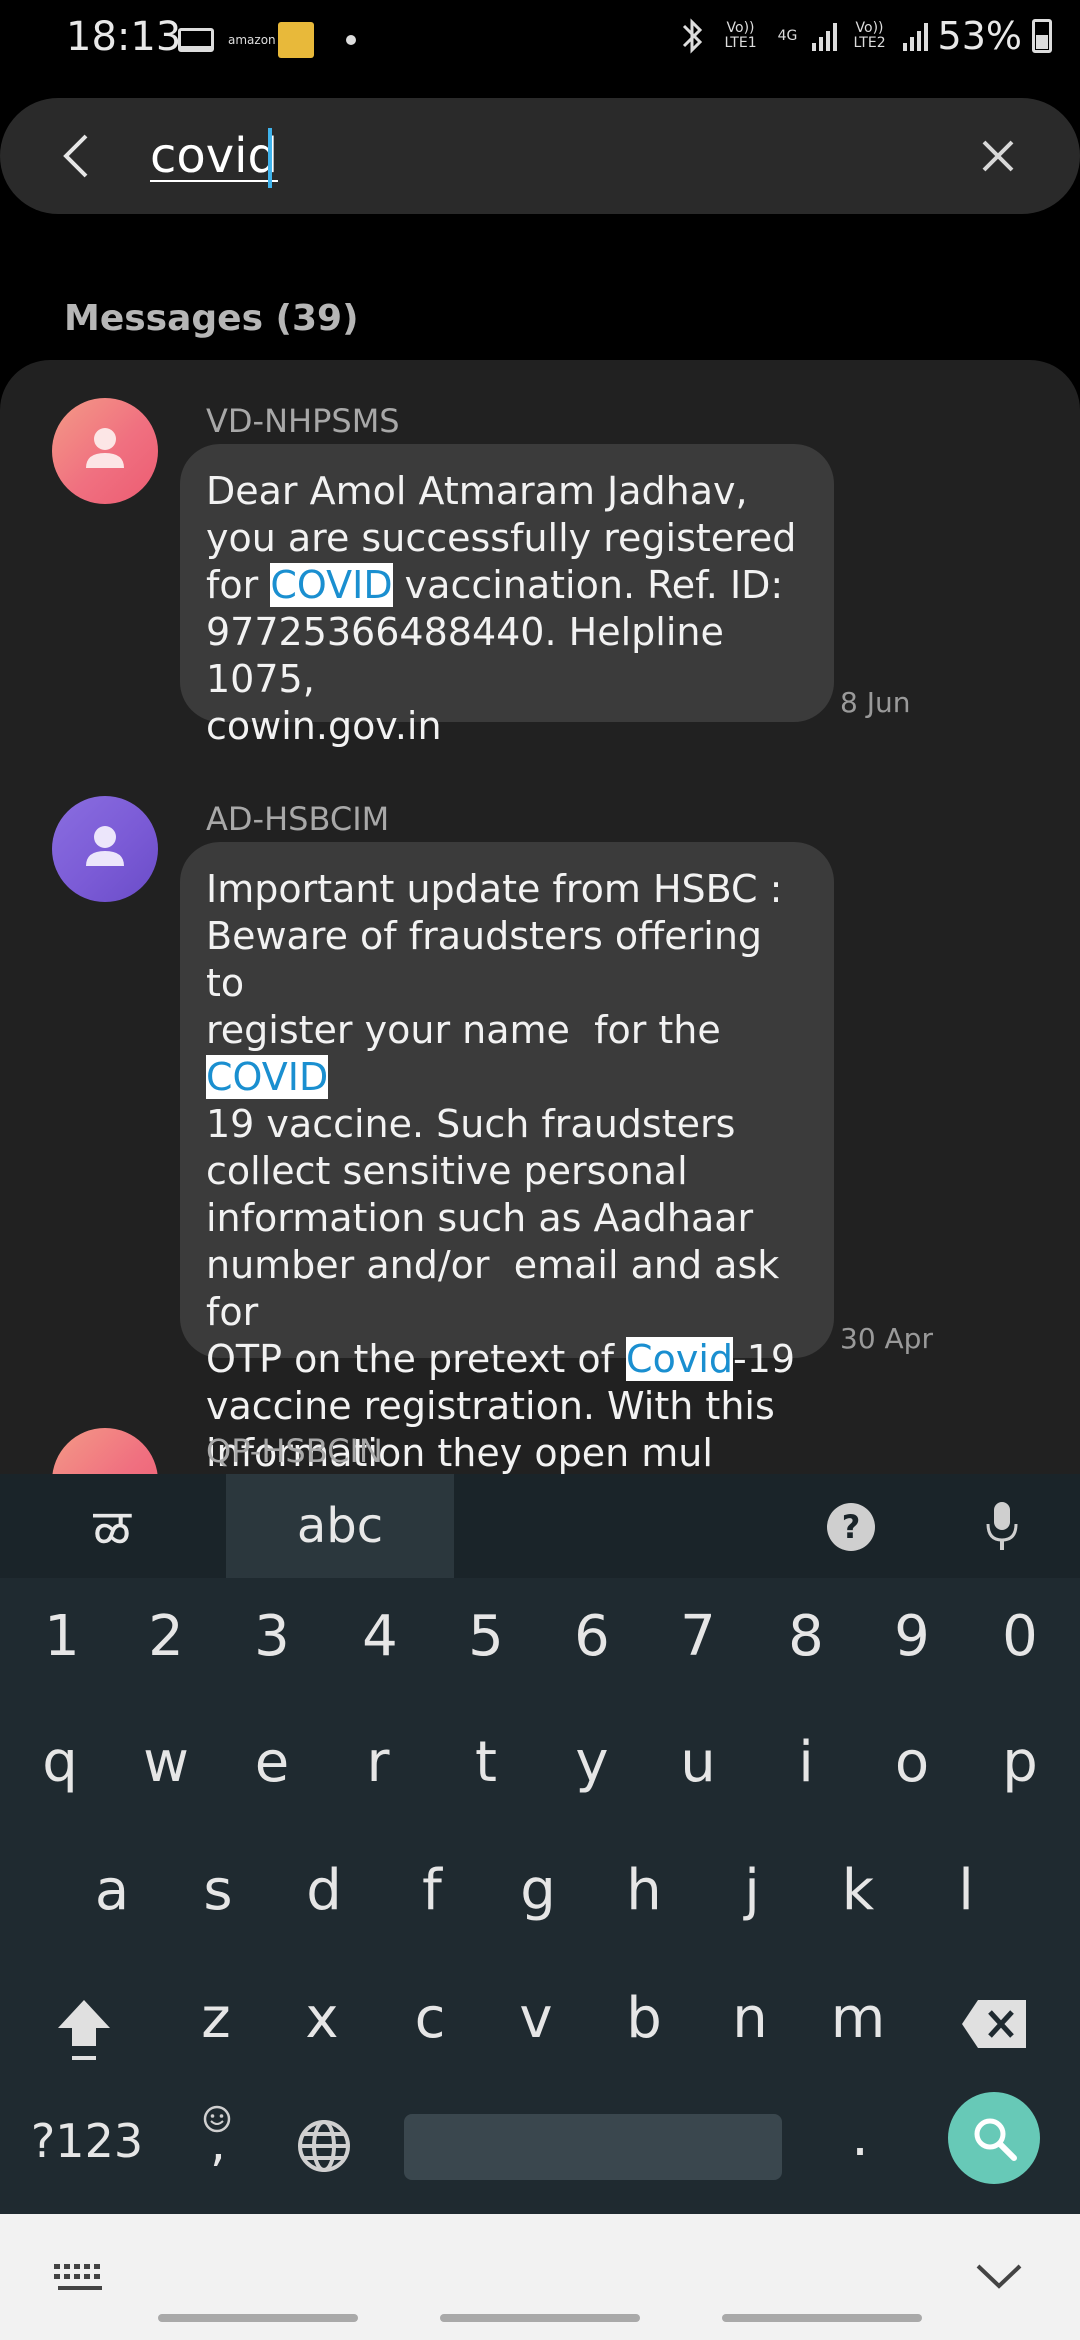 Image resolution: width=1080 pixels, height=2340 pixels. I want to click on sender-name: VD-NHPSMS, so click(303, 421).